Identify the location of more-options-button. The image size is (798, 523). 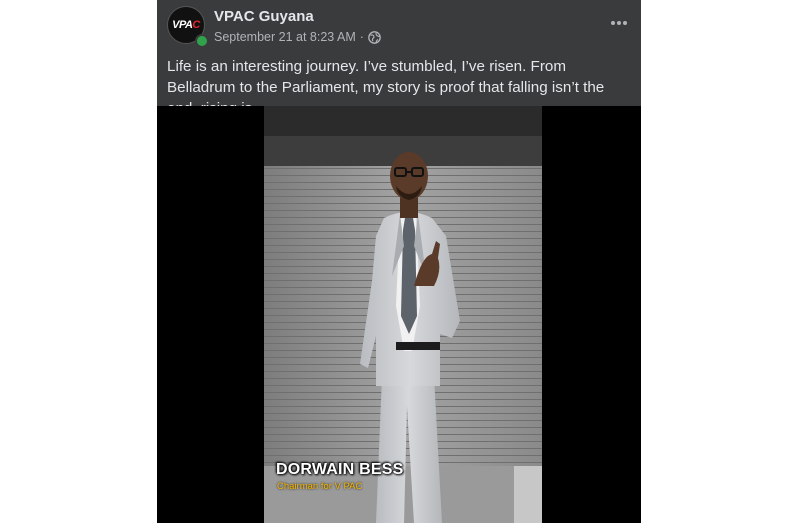
(619, 22).